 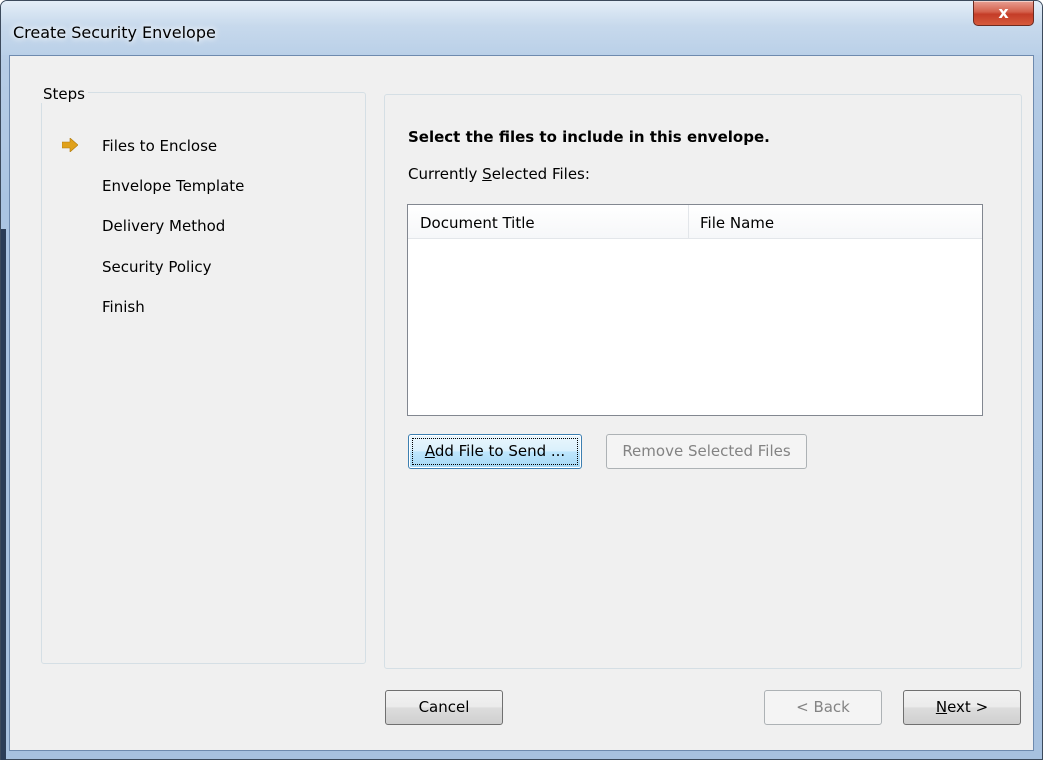 I want to click on step-finish: Finish, so click(x=123, y=307).